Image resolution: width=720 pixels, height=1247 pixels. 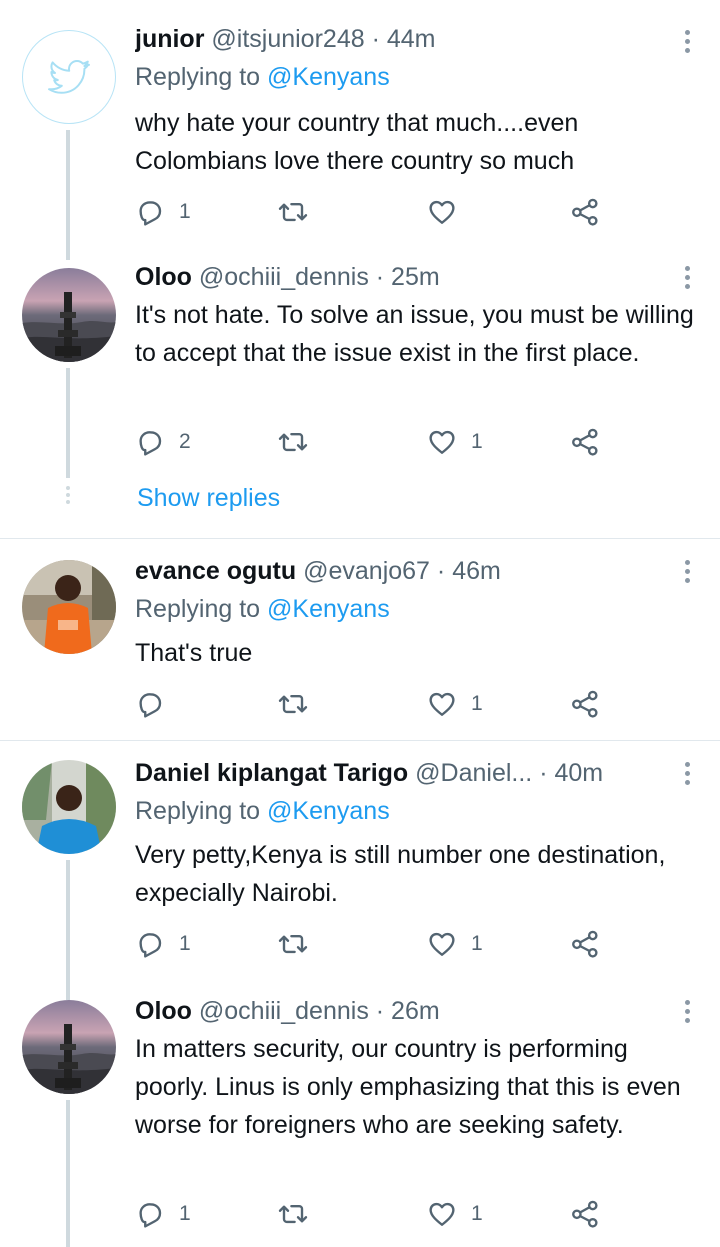 What do you see at coordinates (415, 1011) in the screenshot?
I see `timestamp: 26m` at bounding box center [415, 1011].